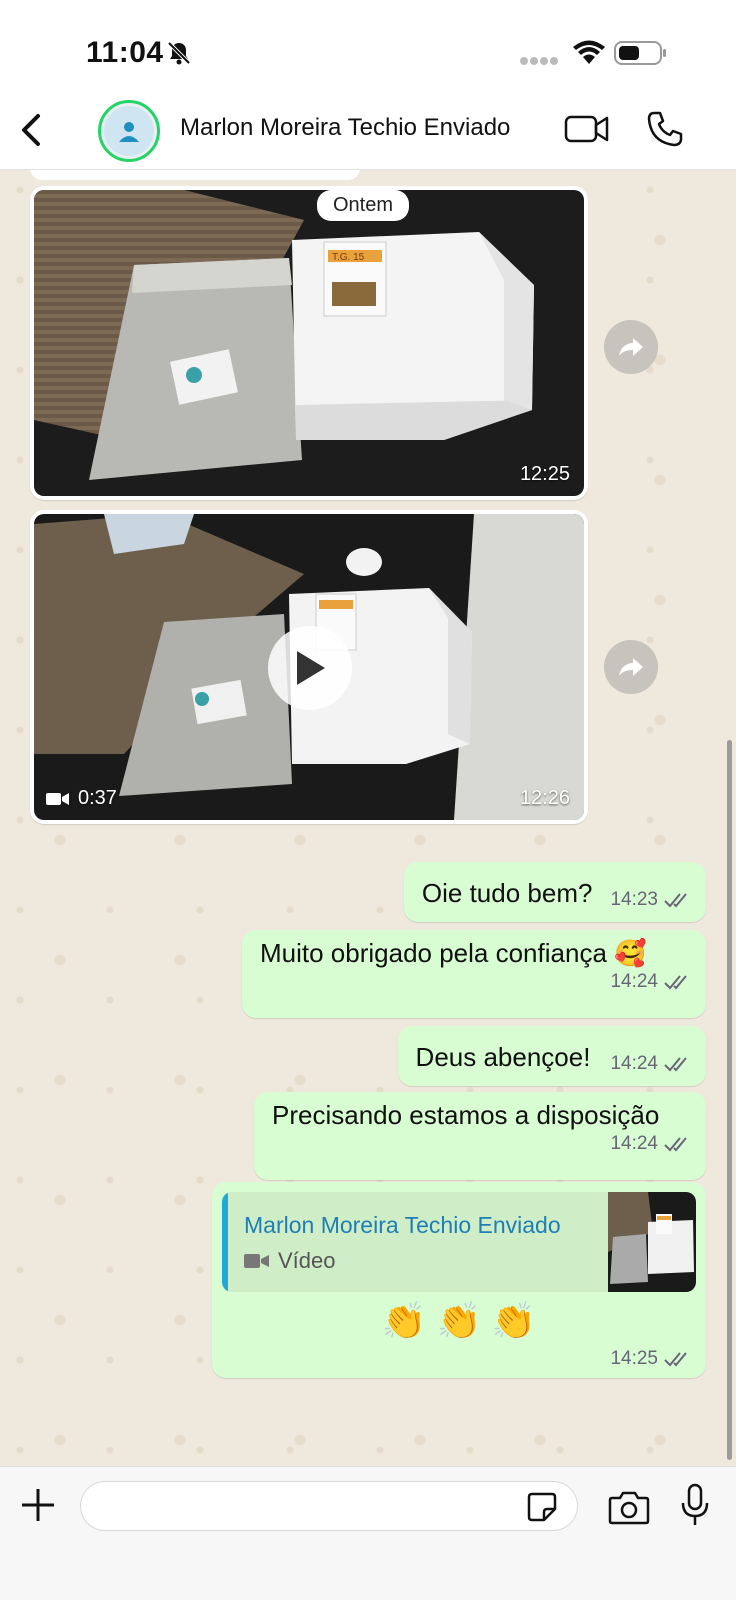 This screenshot has height=1600, width=736. I want to click on message-input, so click(329, 1506).